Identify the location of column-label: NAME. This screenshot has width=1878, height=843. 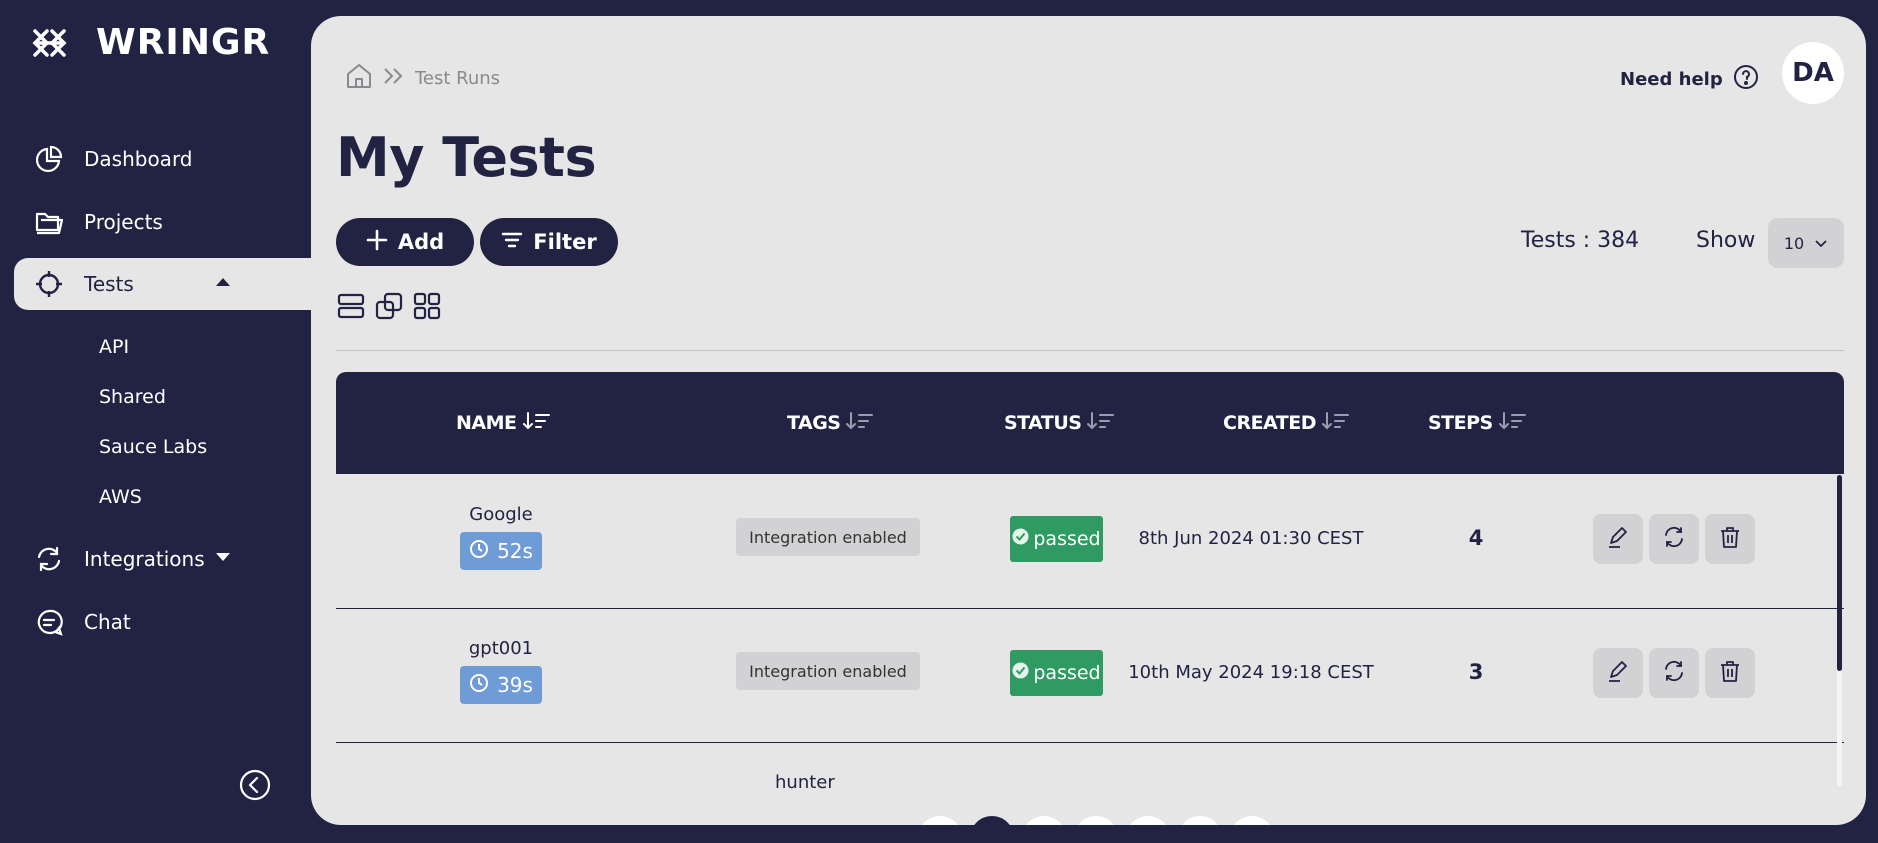
(486, 423).